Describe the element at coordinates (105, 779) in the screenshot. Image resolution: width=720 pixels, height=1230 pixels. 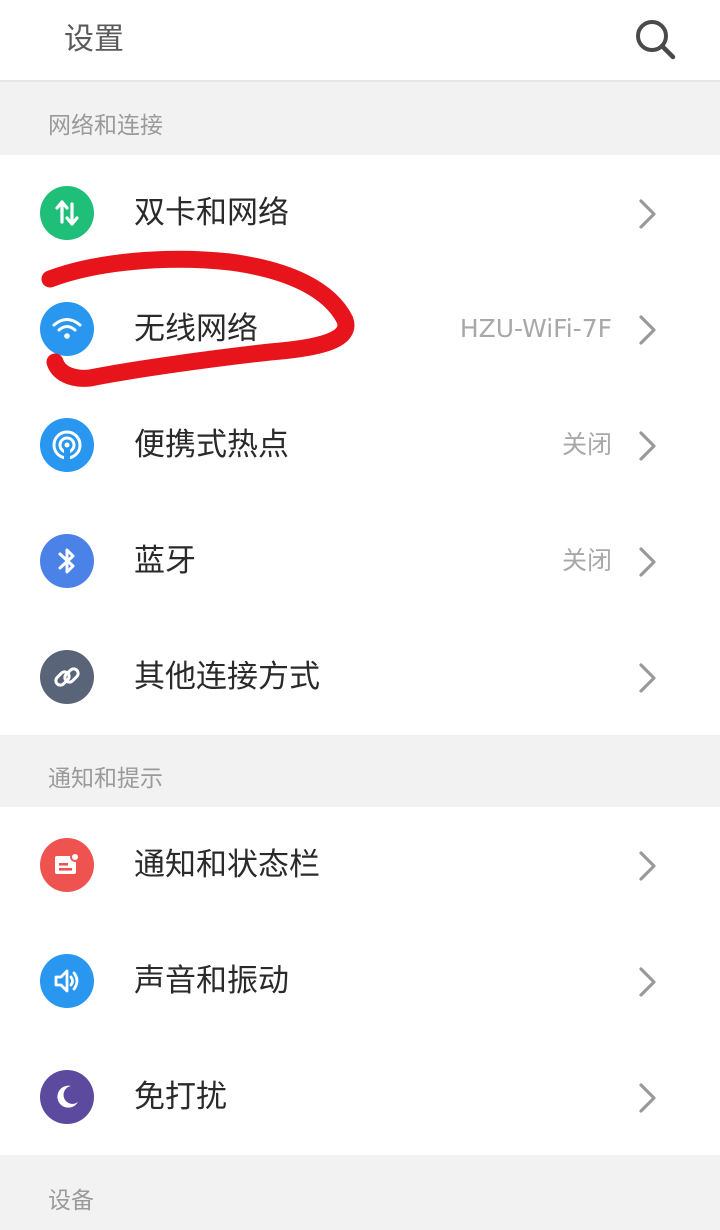
I see `section-title: 通知和提示` at that location.